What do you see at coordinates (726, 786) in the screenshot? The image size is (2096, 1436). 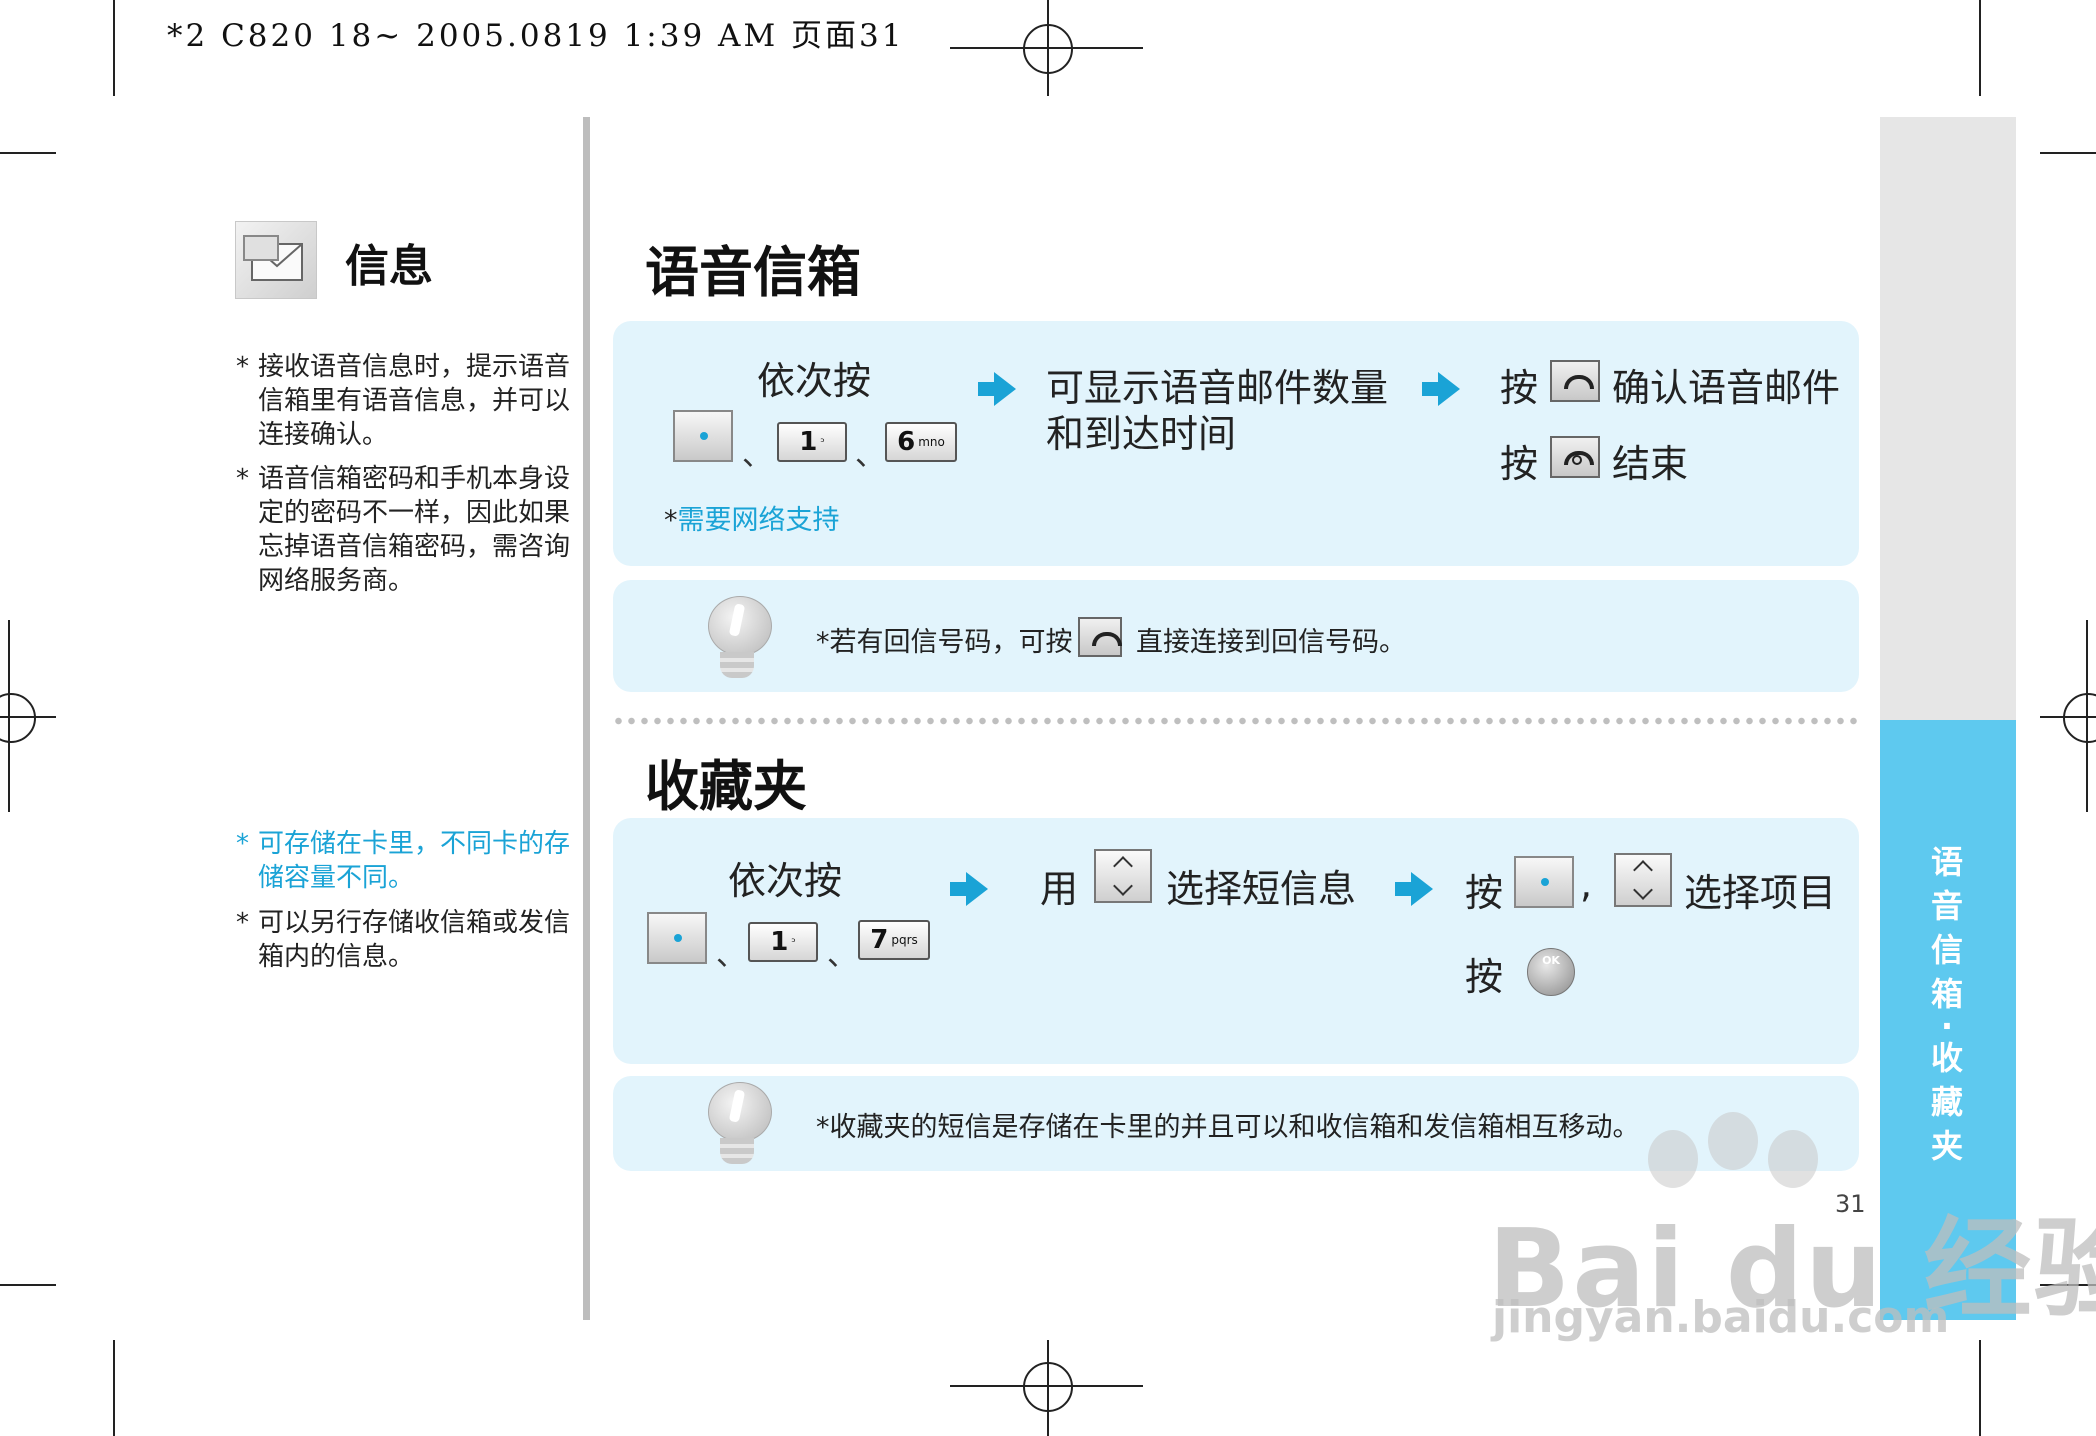 I see `section-title-favorites: 收藏夹` at bounding box center [726, 786].